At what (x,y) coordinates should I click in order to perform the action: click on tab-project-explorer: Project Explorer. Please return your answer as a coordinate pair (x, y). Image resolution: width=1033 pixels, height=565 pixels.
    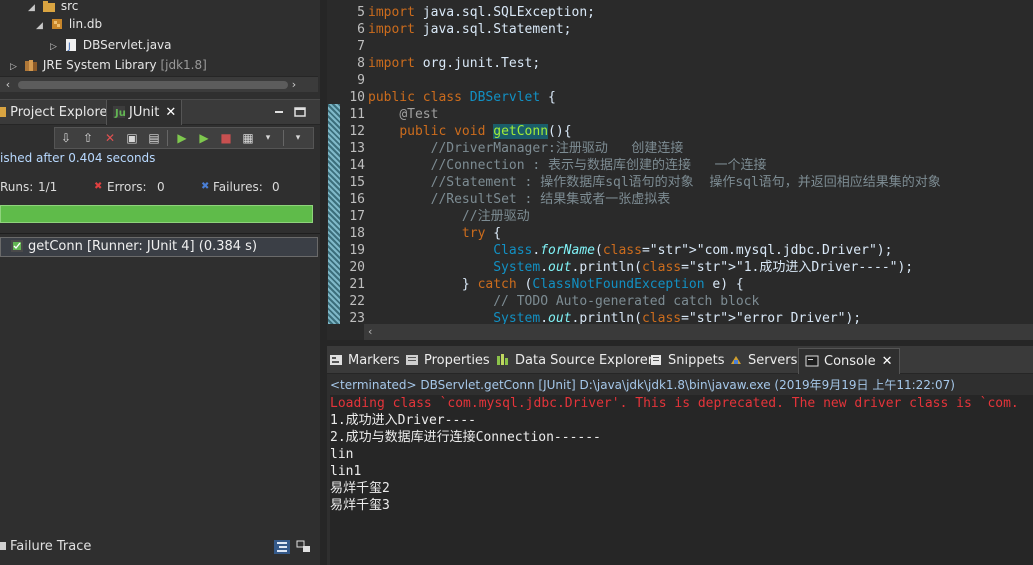
    Looking at the image, I should click on (56, 112).